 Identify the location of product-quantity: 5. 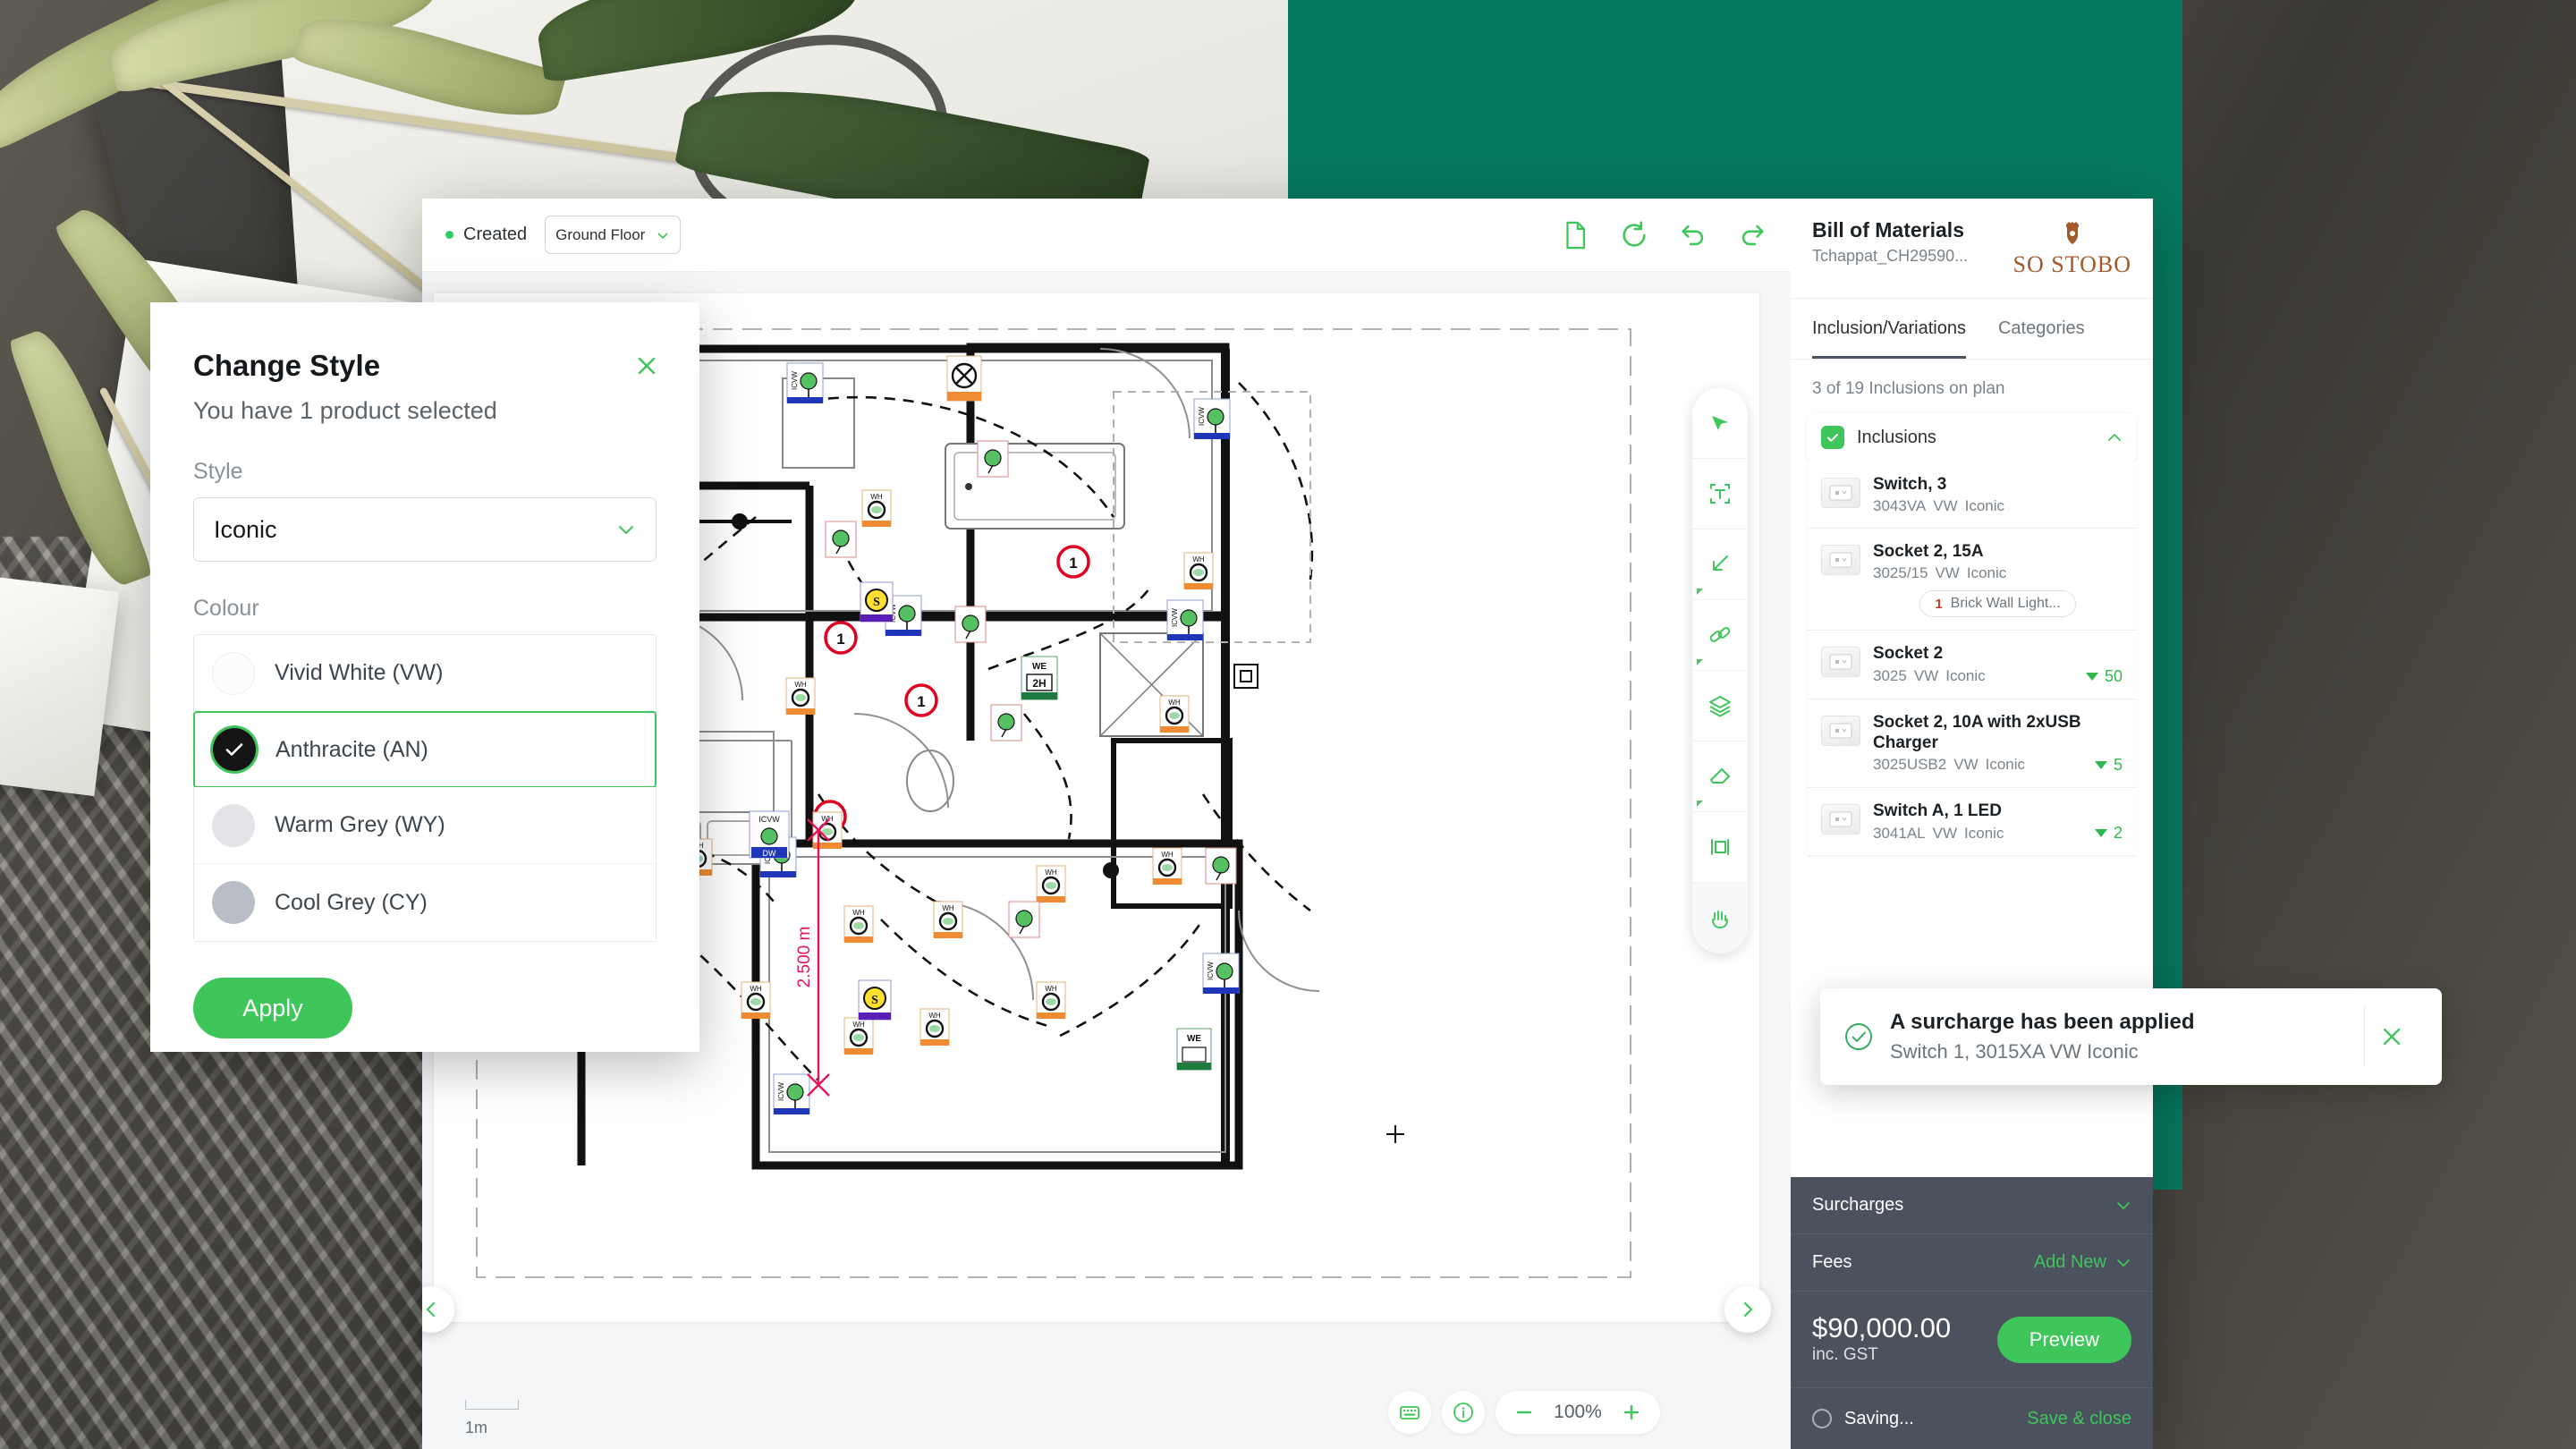
(2108, 765).